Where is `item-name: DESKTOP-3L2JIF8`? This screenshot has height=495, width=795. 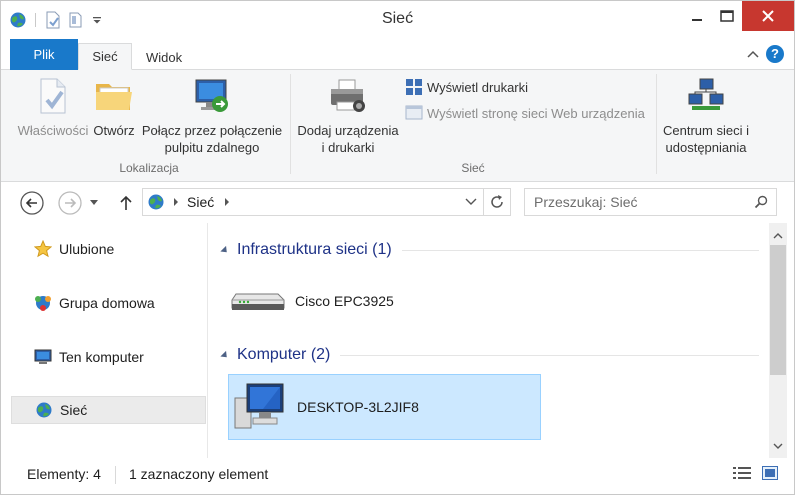
item-name: DESKTOP-3L2JIF8 is located at coordinates (358, 407).